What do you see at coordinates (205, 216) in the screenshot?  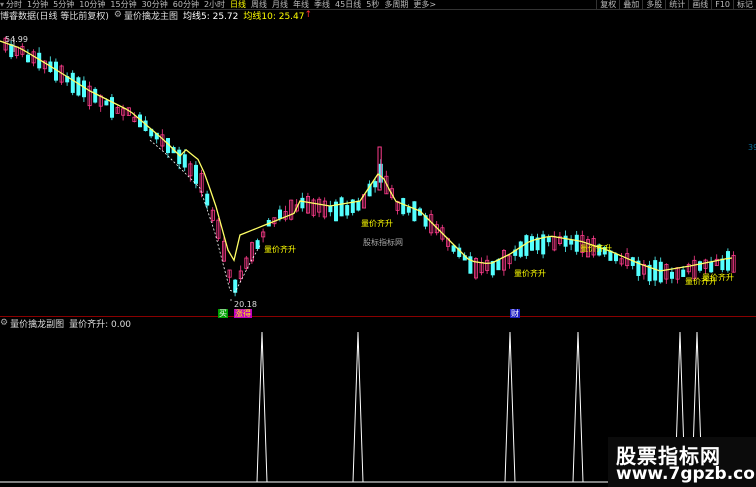 I see `short-ma-dashed-line` at bounding box center [205, 216].